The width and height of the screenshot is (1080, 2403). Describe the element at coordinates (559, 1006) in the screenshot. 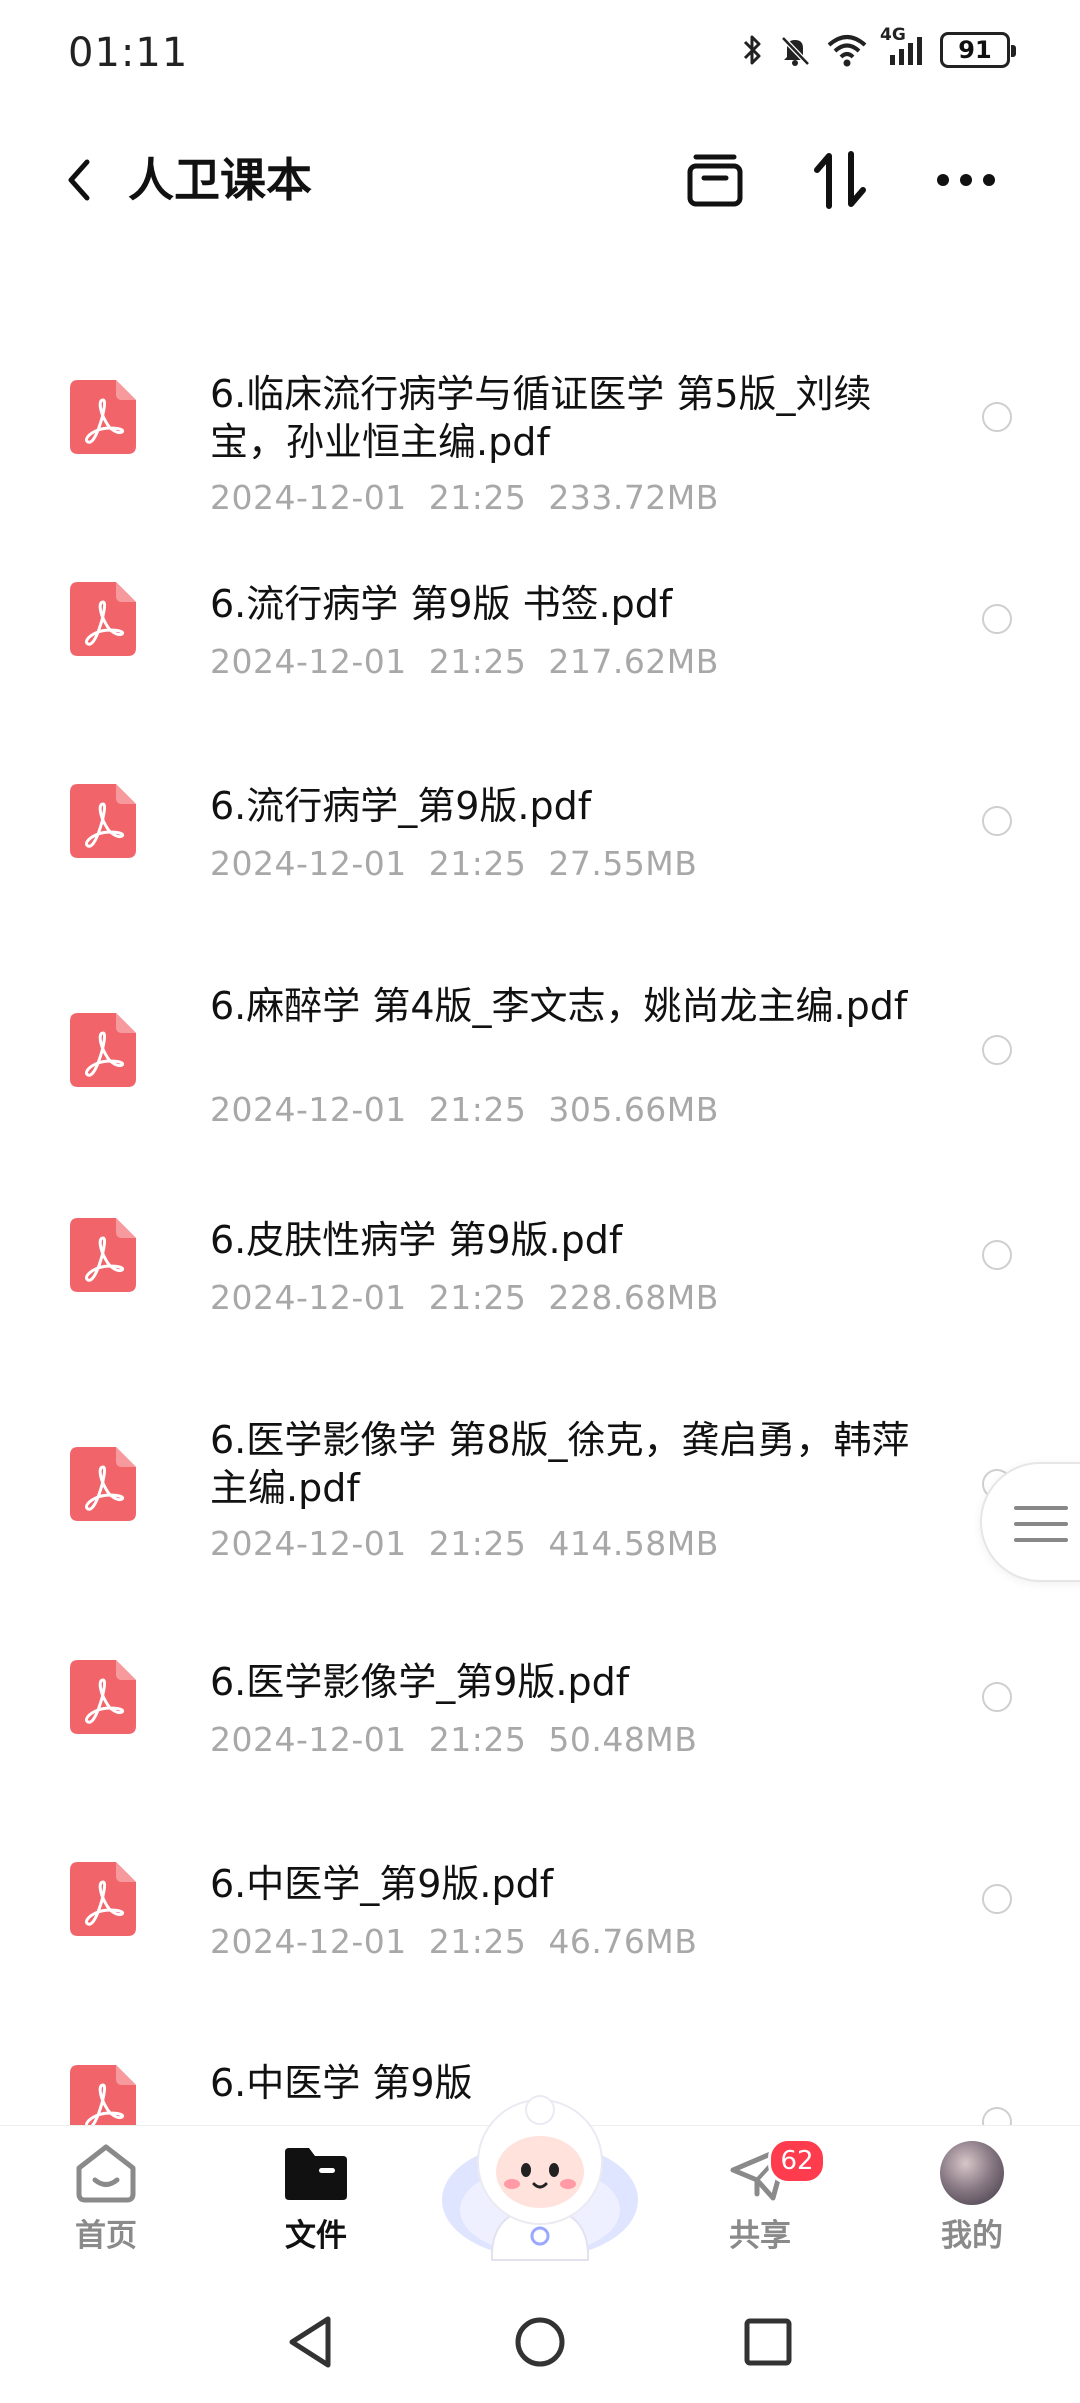

I see `file-name: 6.麻醉学 第4版_李文志，姚尚龙主编.pdf` at that location.